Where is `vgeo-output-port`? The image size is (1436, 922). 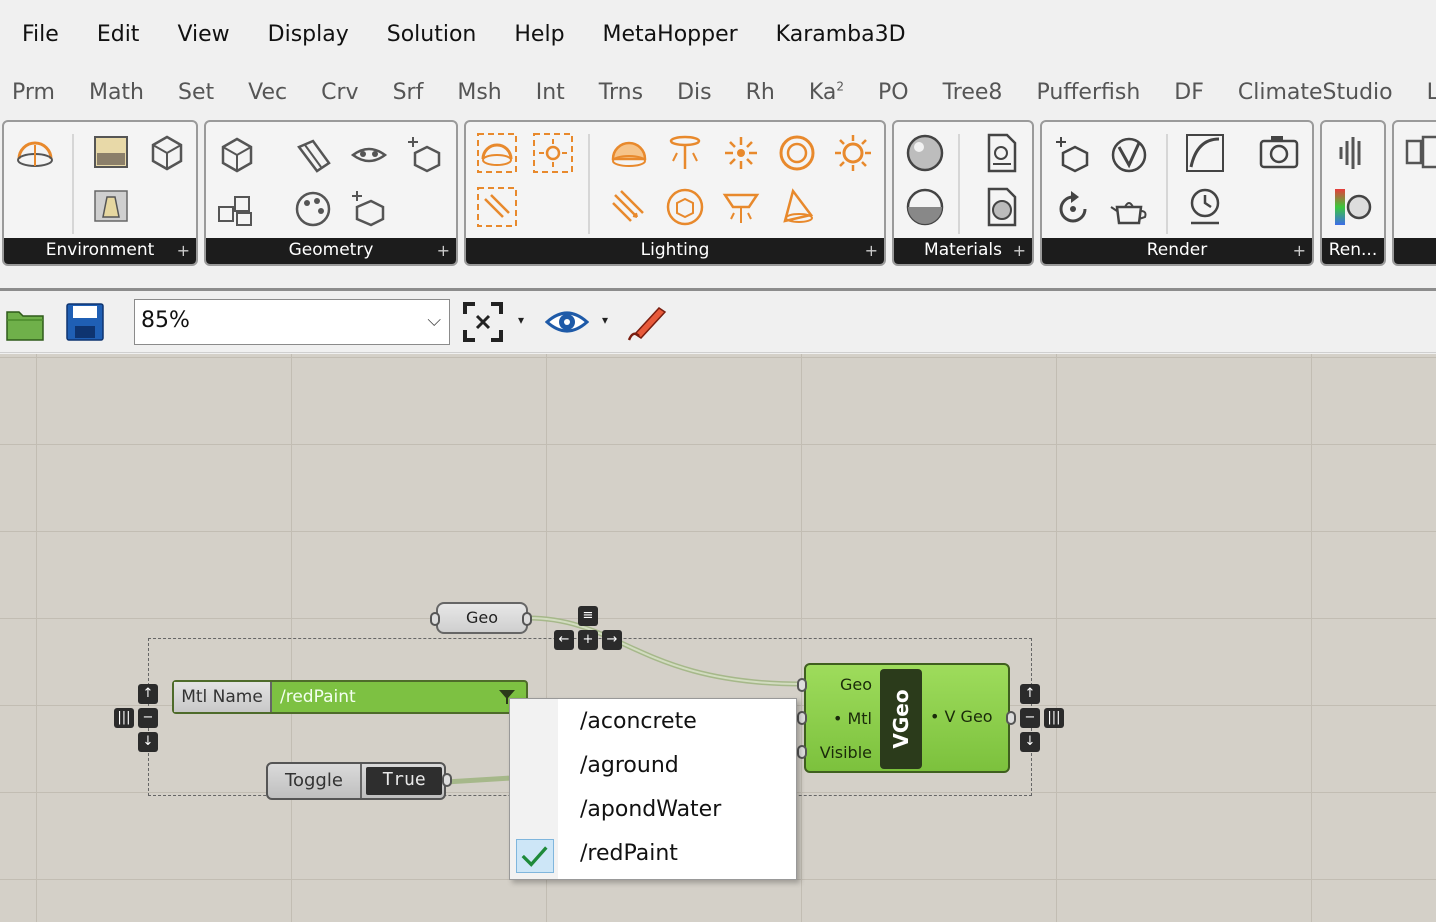 vgeo-output-port is located at coordinates (1011, 718).